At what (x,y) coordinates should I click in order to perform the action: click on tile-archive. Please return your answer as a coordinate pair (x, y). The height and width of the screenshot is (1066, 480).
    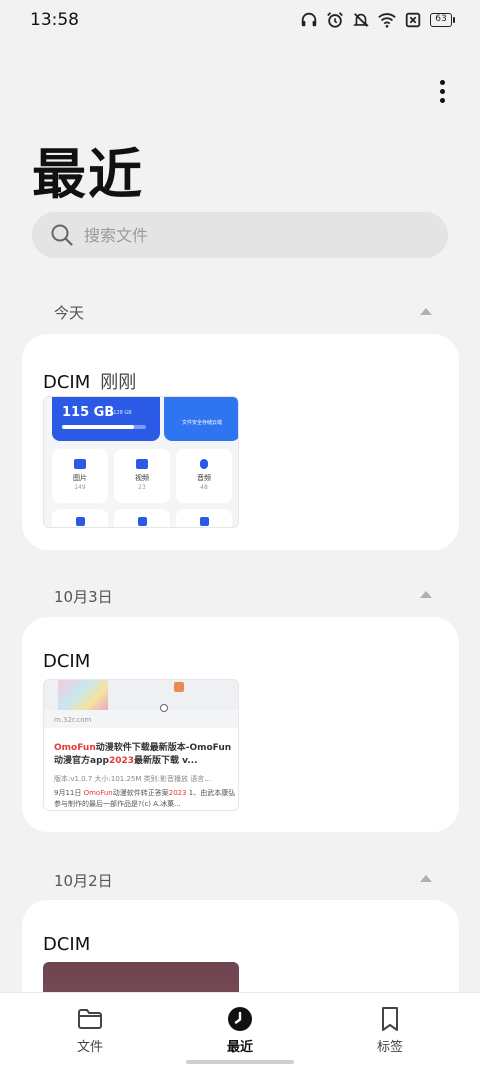
    Looking at the image, I should click on (204, 518).